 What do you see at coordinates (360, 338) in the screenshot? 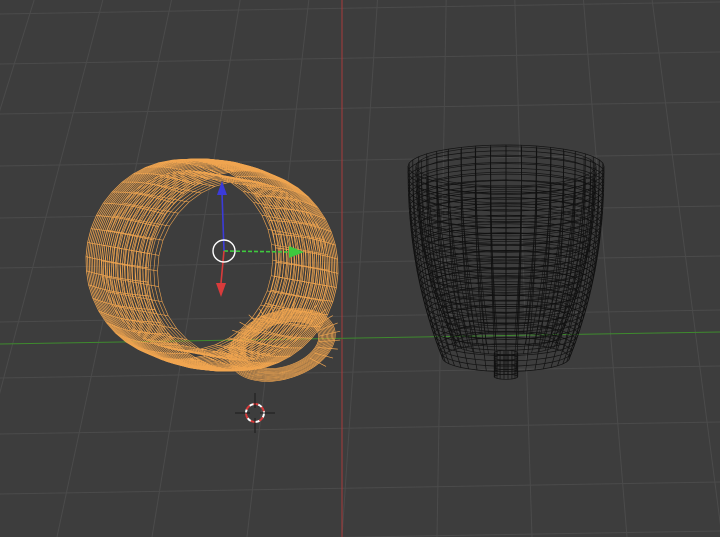
I see `y-axis-line` at bounding box center [360, 338].